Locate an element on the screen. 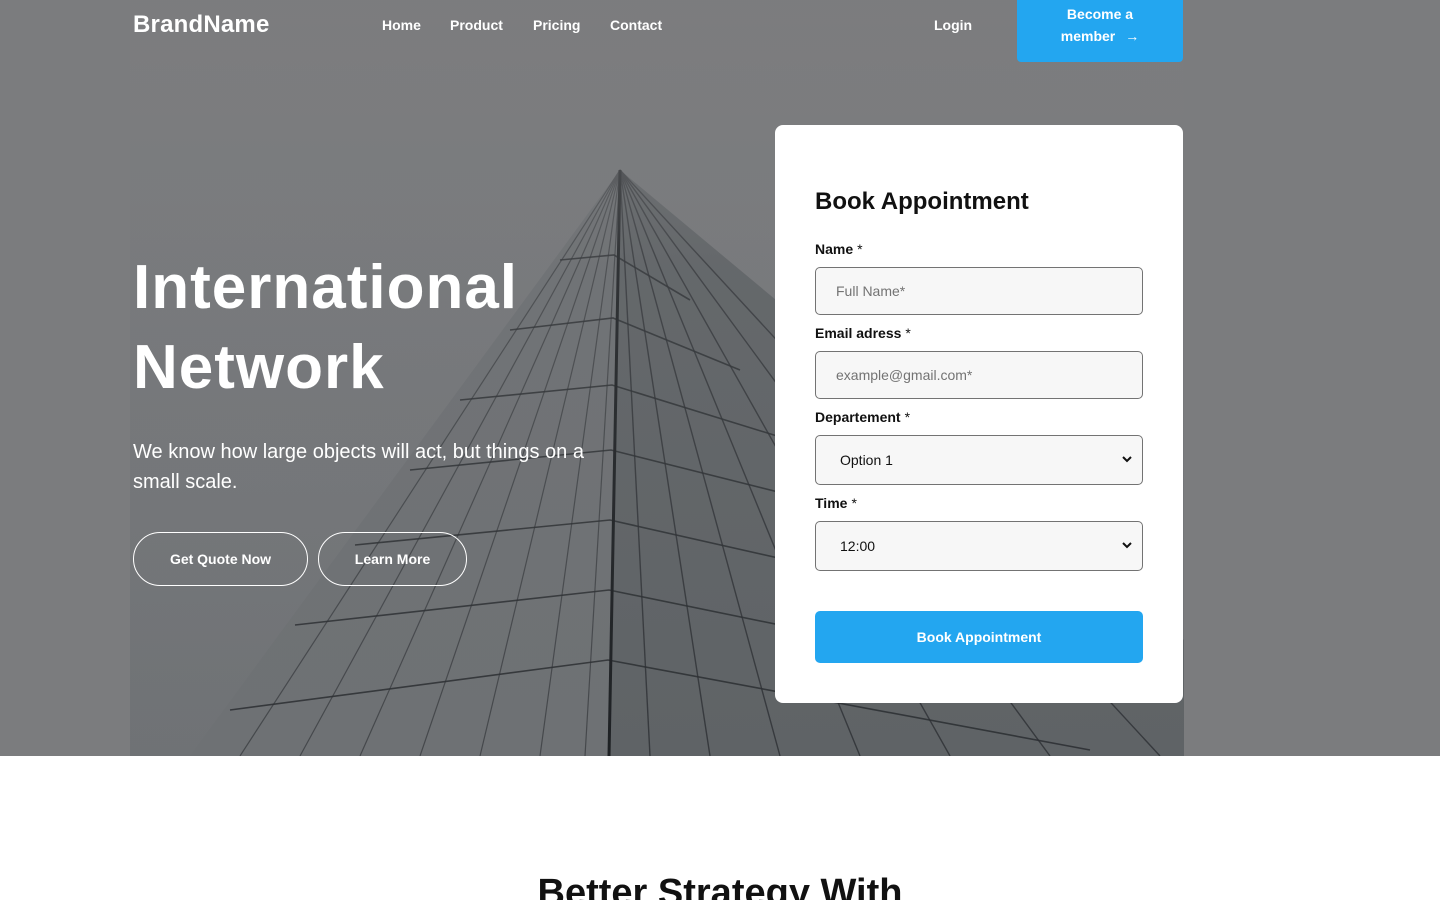  nav-link-product: Product is located at coordinates (476, 25).